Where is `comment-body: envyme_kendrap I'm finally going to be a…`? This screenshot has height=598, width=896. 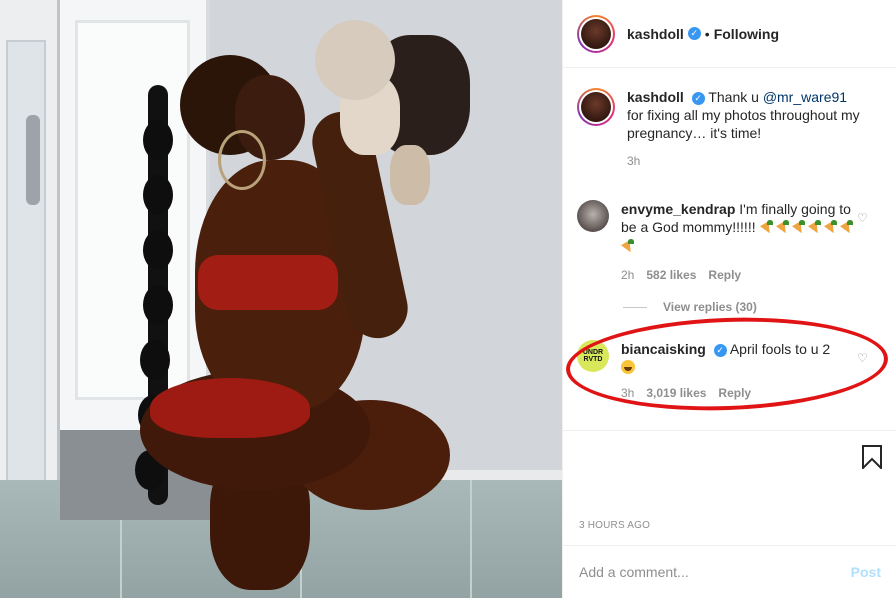
comment-body: envyme_kendrap I'm finally going to be a… is located at coordinates (741, 241).